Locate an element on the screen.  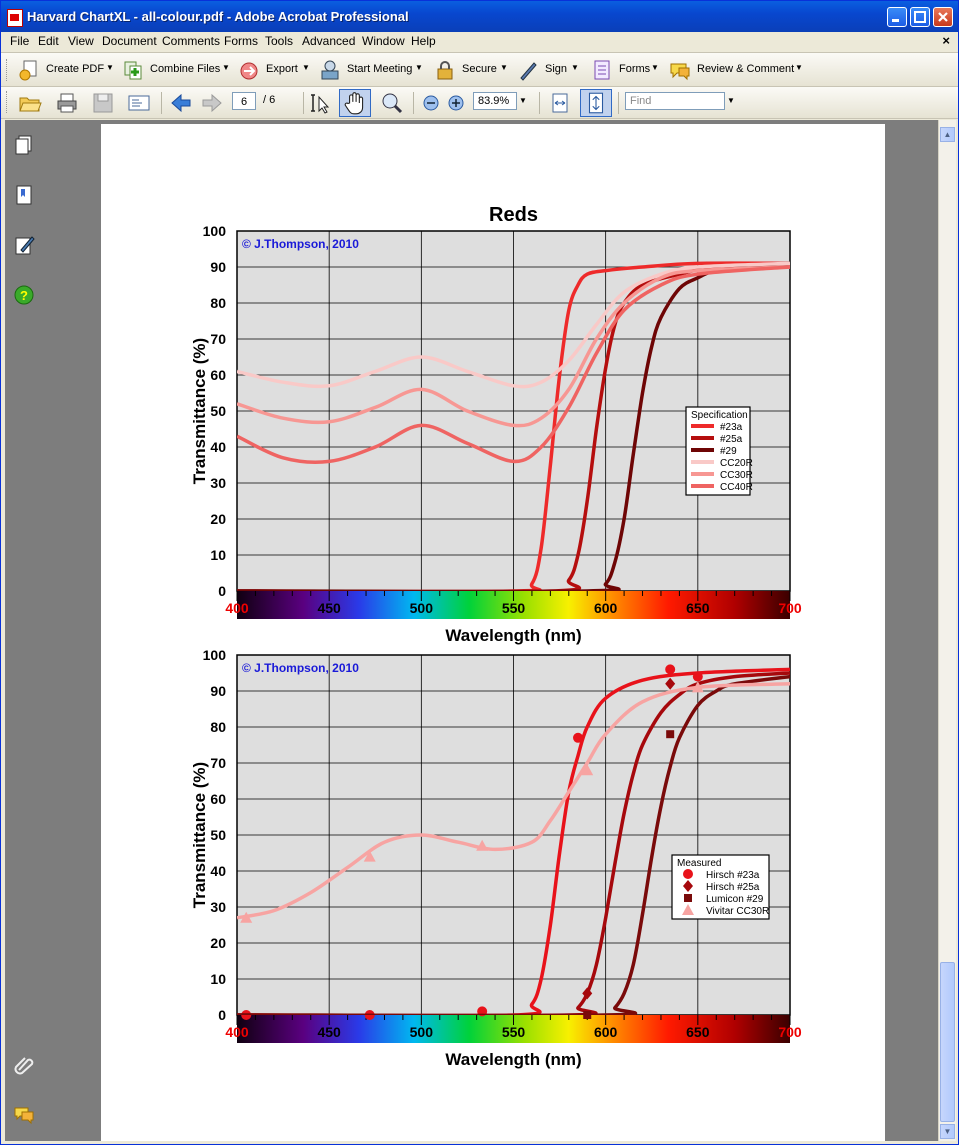
create-pdf-icon is located at coordinates (28, 70).